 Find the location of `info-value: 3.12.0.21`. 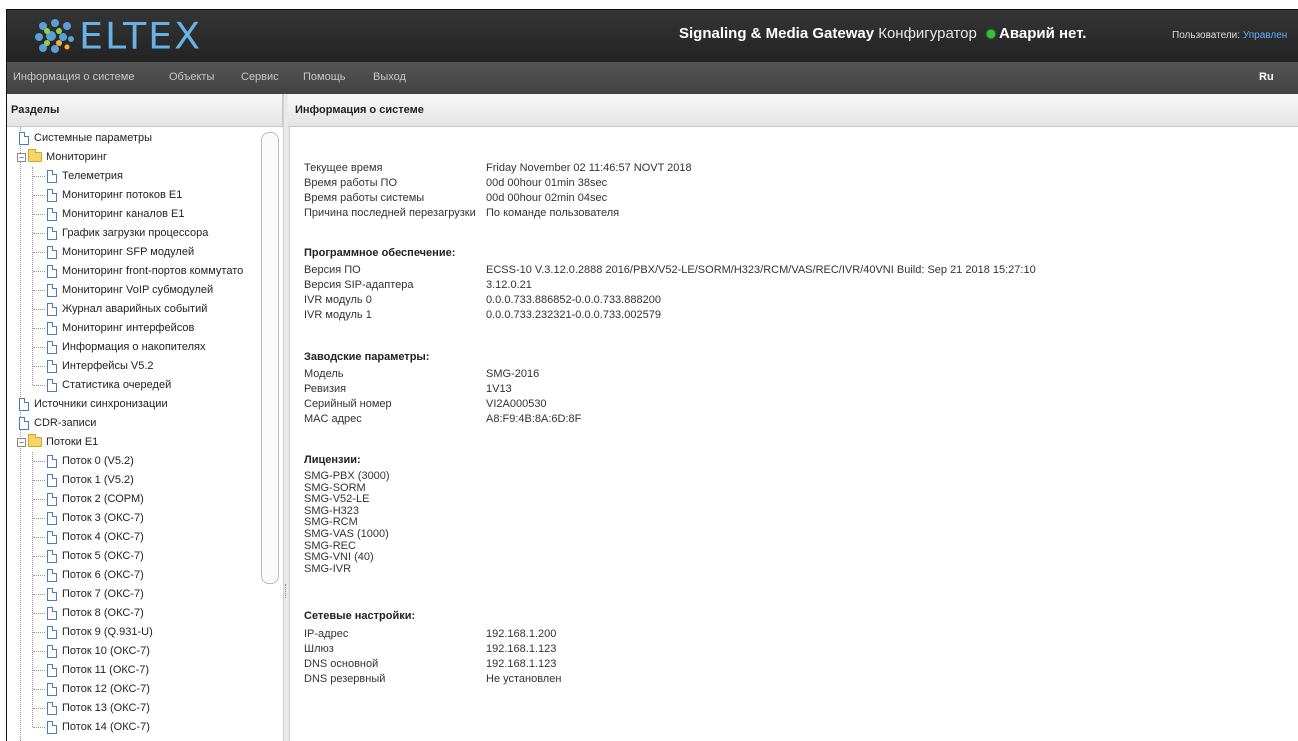

info-value: 3.12.0.21 is located at coordinates (509, 285).